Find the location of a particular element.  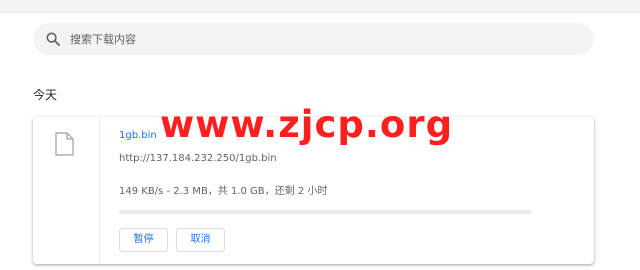

card-divider is located at coordinates (99, 190).